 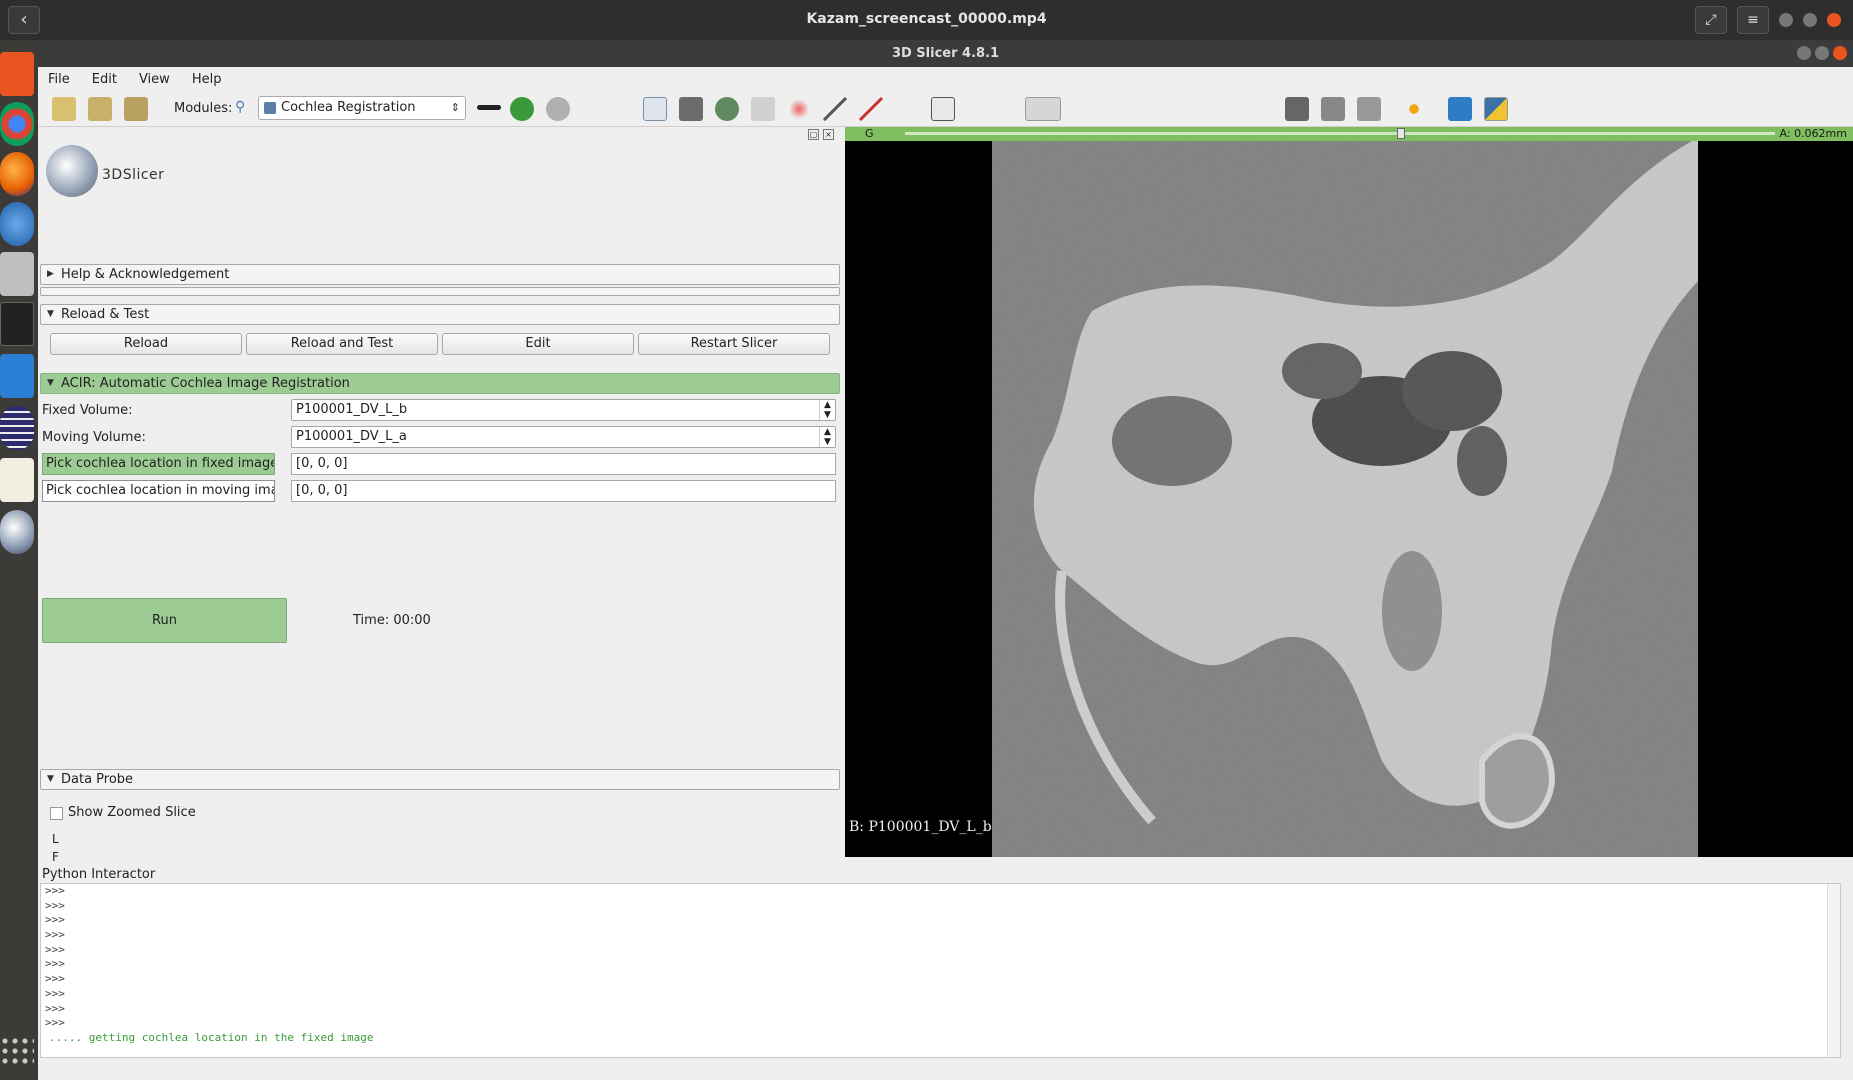 What do you see at coordinates (538, 344) in the screenshot?
I see `edit-button: Edit` at bounding box center [538, 344].